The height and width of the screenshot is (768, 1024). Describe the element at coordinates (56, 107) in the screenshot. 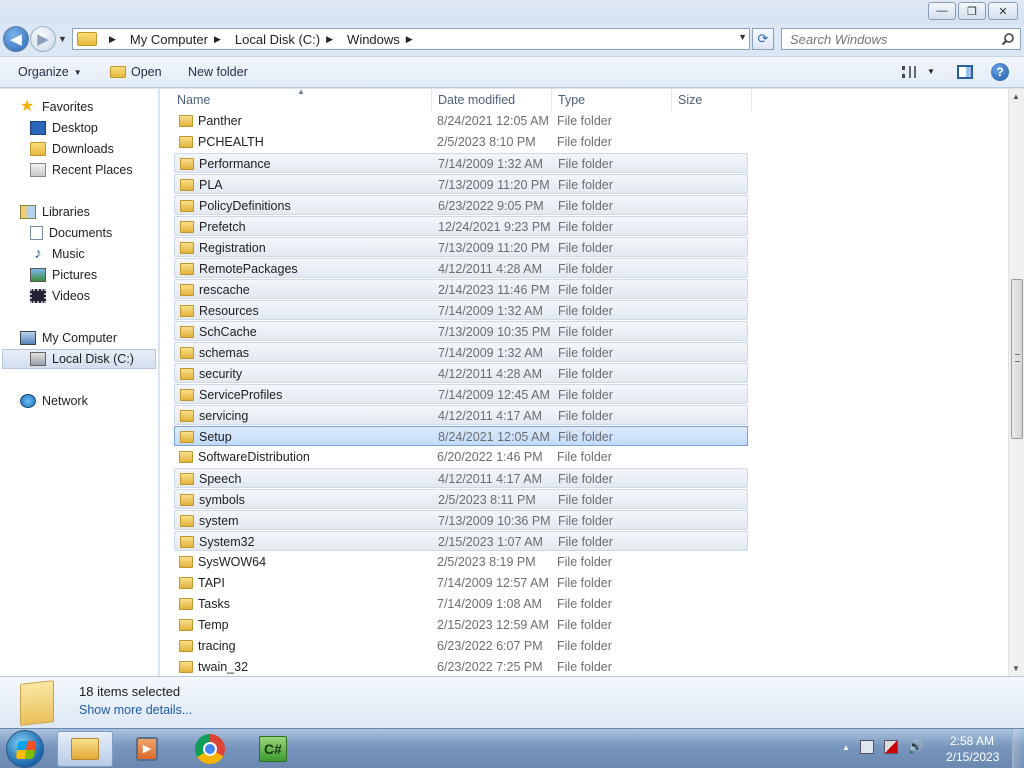

I see `nav-favorites: ★ Favorites` at that location.